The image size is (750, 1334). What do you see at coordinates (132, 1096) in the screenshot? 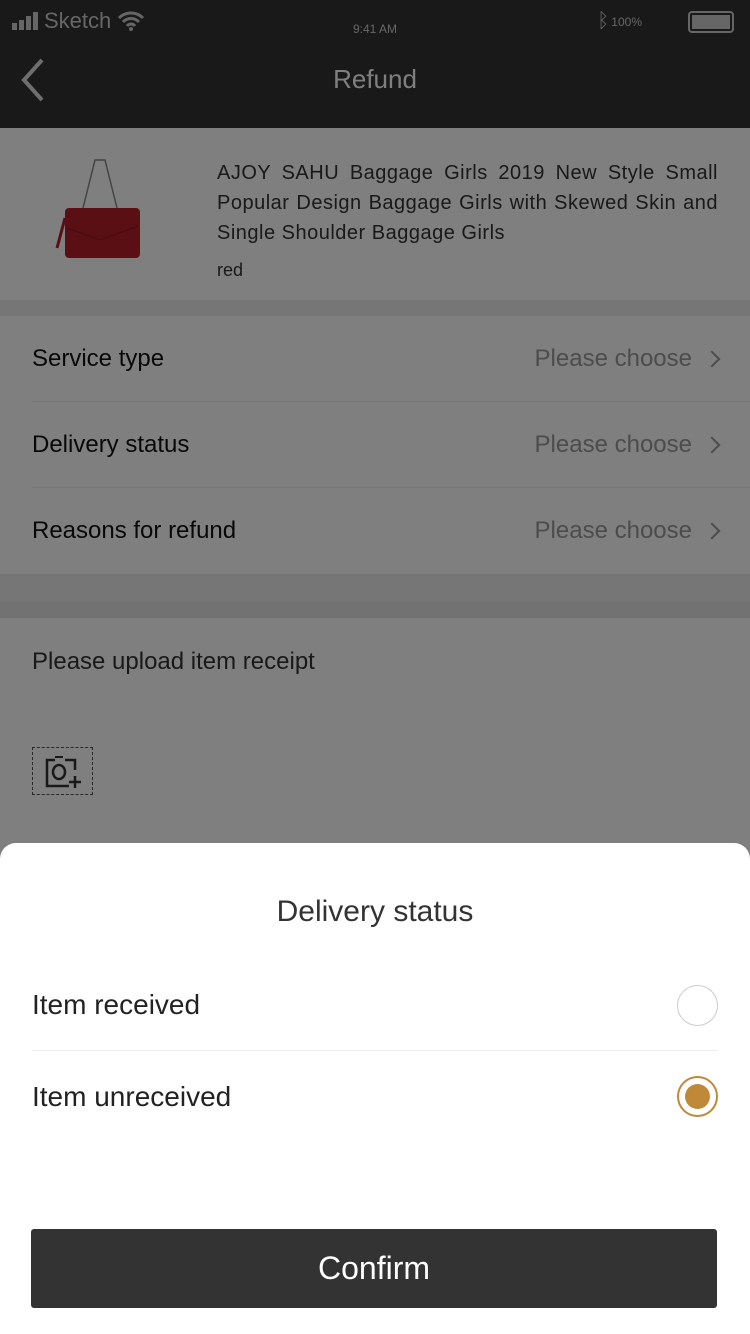
I see `option-label: Item unreceived` at bounding box center [132, 1096].